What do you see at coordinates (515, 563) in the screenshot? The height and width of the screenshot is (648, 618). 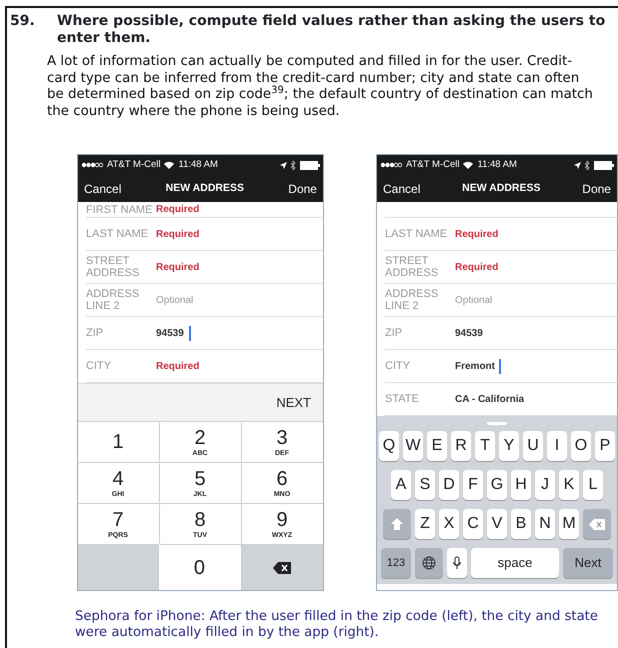 I see `space-key: space` at bounding box center [515, 563].